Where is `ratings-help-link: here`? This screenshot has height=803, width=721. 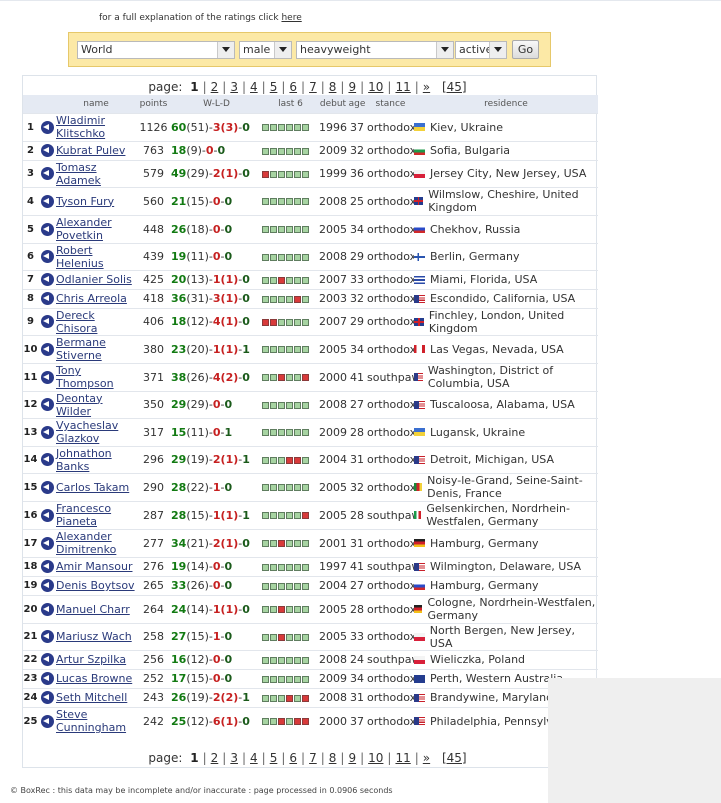
ratings-help-link: here is located at coordinates (291, 18).